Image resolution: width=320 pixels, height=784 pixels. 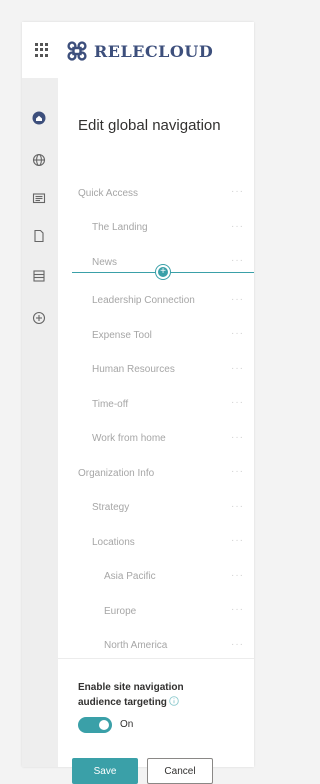 I want to click on globe-icon, so click(x=39, y=160).